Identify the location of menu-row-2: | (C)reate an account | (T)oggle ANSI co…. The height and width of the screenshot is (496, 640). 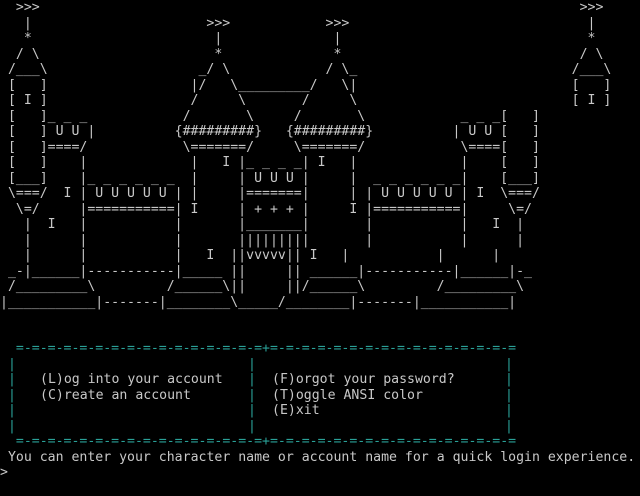
(320, 396).